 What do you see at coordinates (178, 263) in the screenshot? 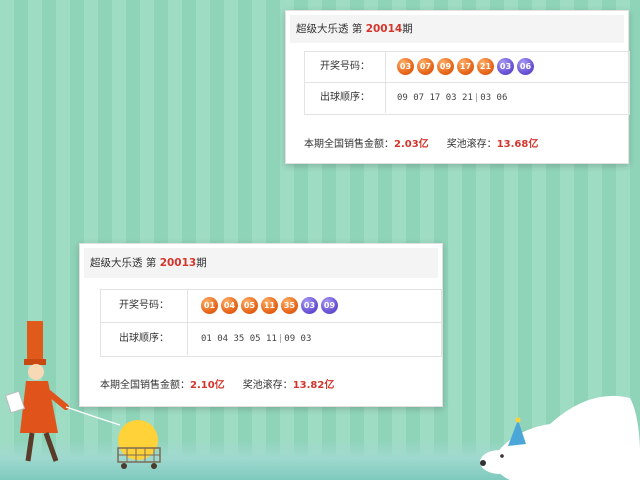
I see `issue-number: 20013` at bounding box center [178, 263].